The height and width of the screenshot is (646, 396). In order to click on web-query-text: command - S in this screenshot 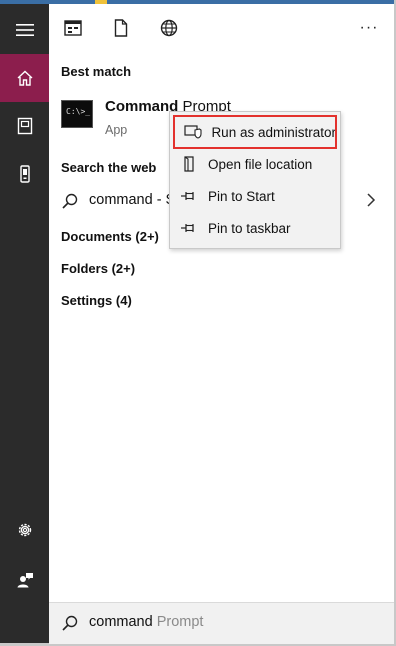, I will do `click(132, 200)`.